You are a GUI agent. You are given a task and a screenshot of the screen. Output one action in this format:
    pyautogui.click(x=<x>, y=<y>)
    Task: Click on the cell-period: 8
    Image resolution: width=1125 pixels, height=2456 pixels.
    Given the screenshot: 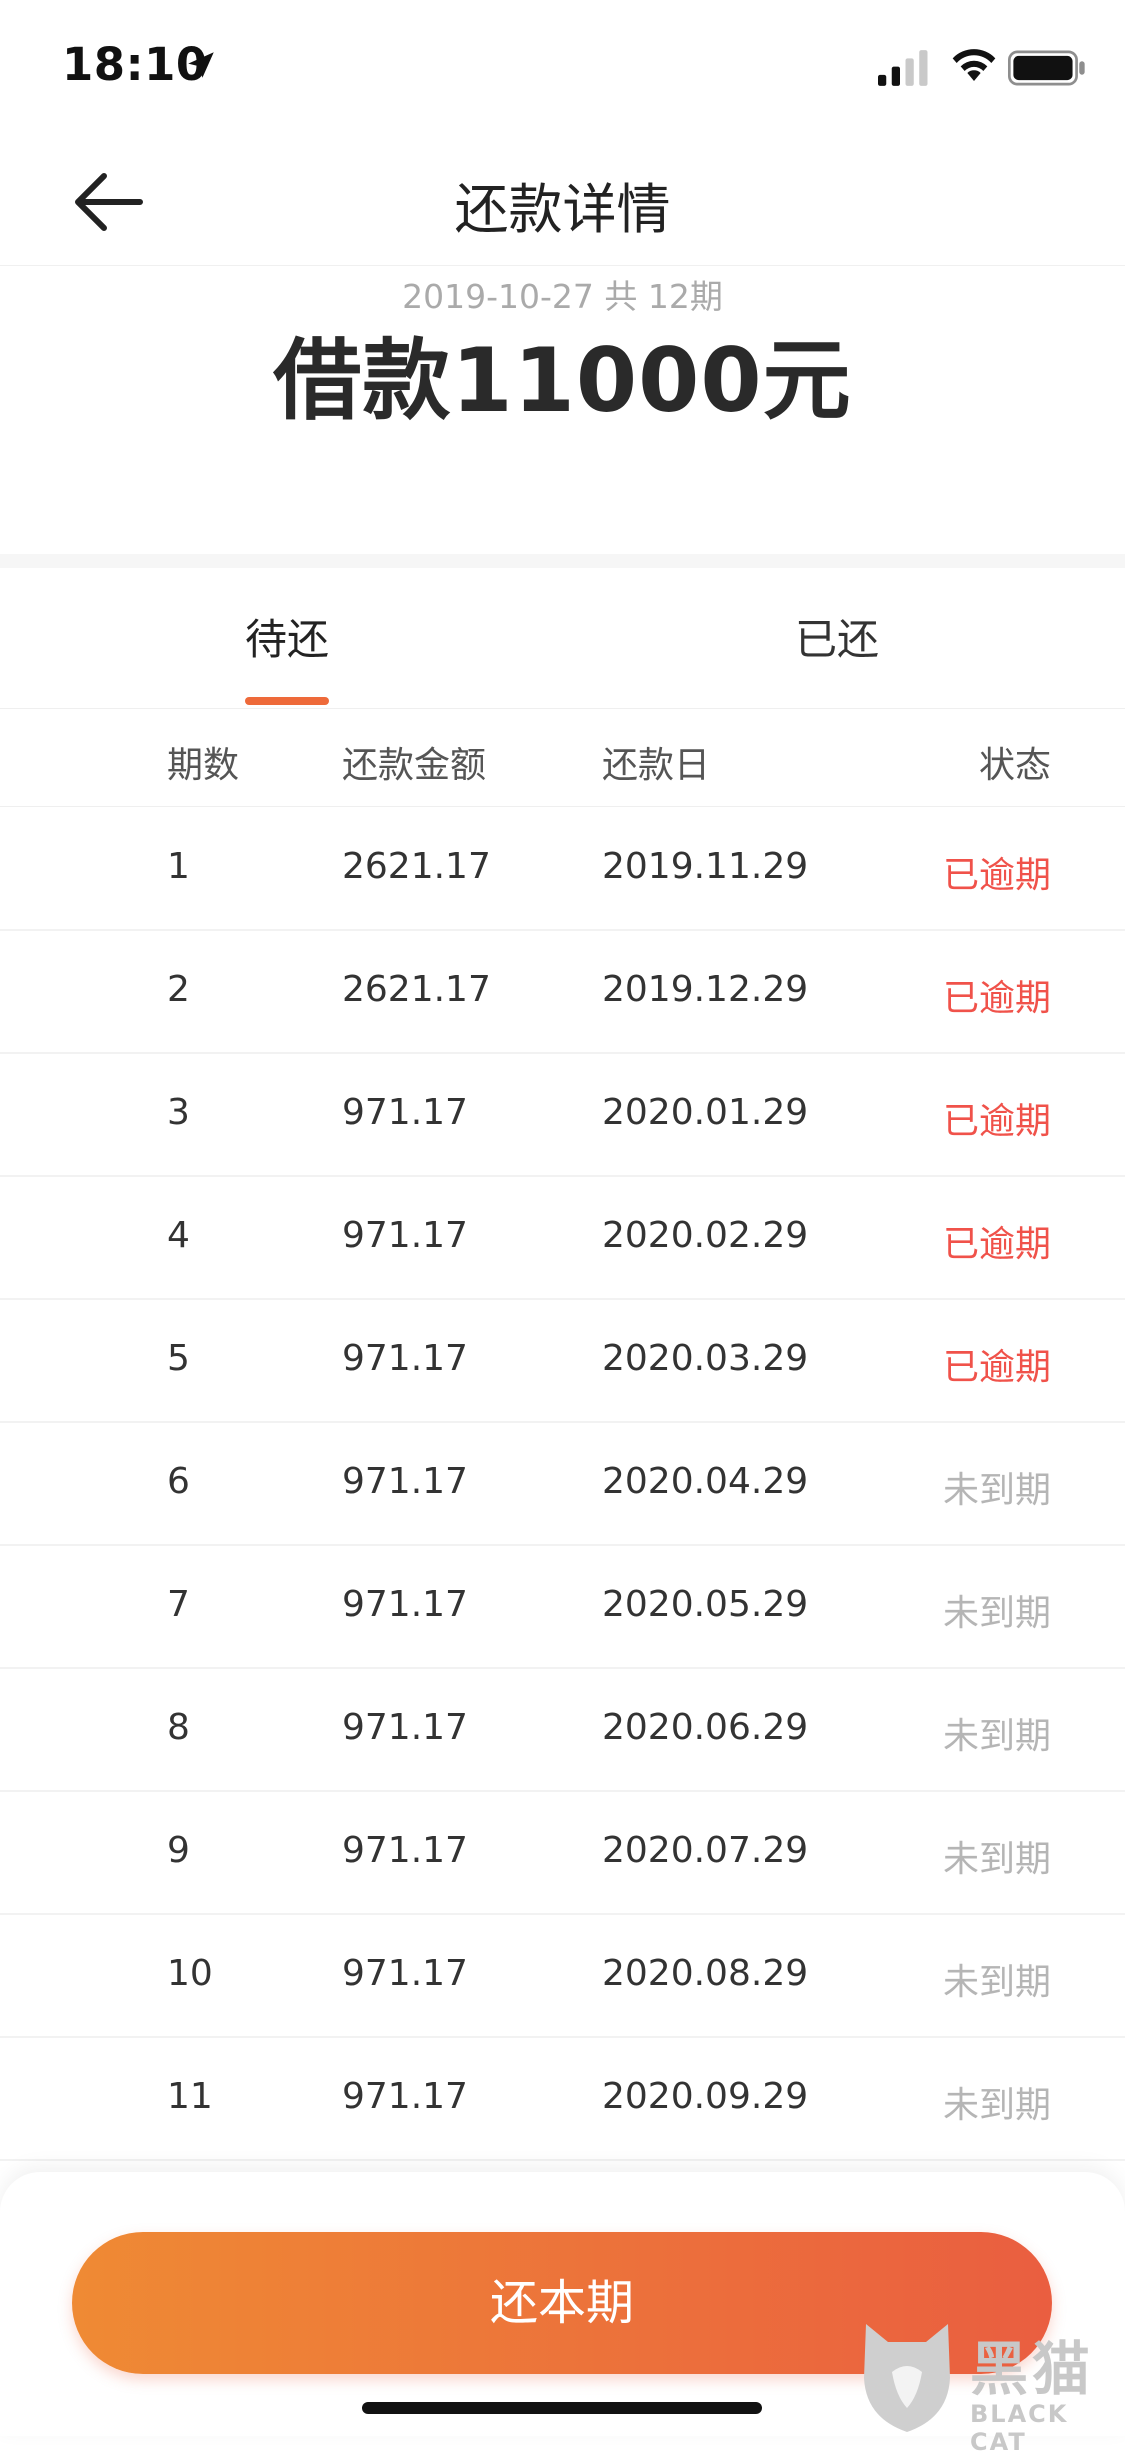 What is the action you would take?
    pyautogui.click(x=178, y=1727)
    